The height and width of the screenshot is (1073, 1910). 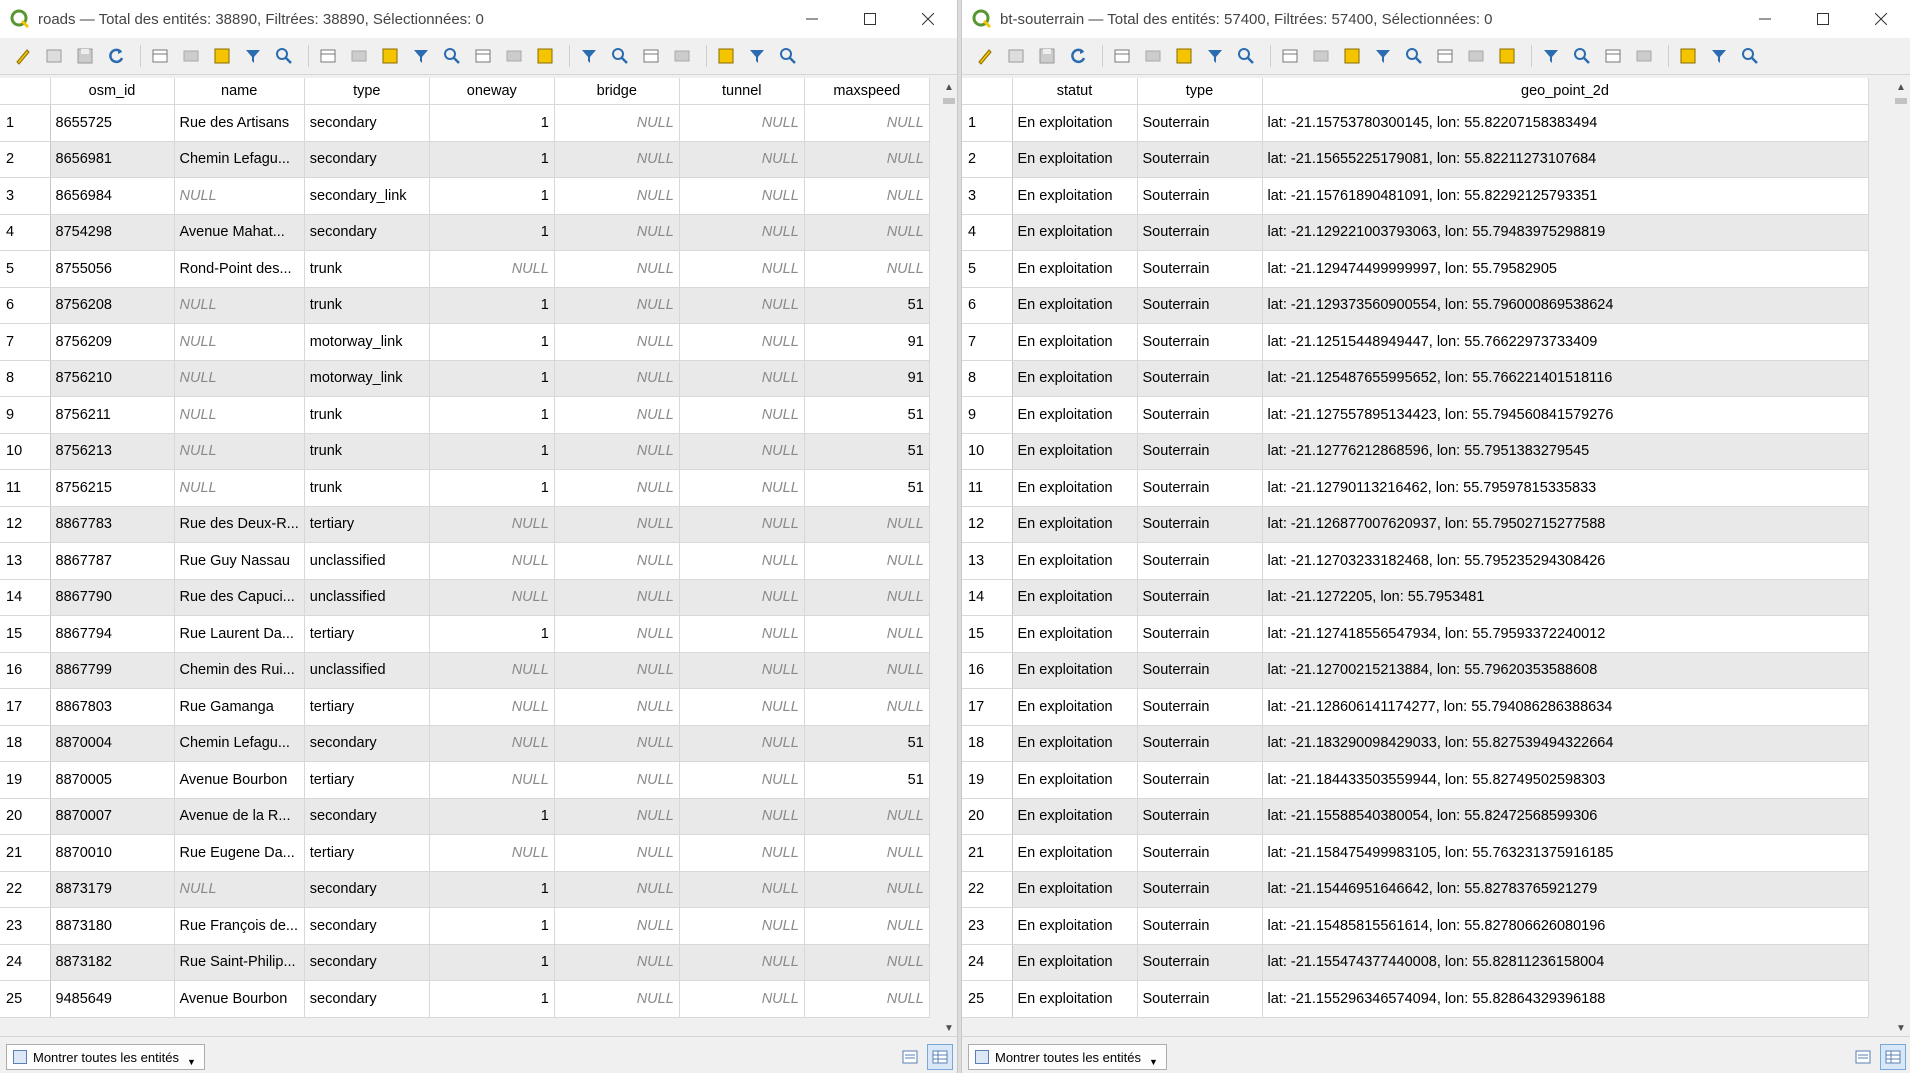 What do you see at coordinates (987, 269) in the screenshot?
I see `row-header: 5` at bounding box center [987, 269].